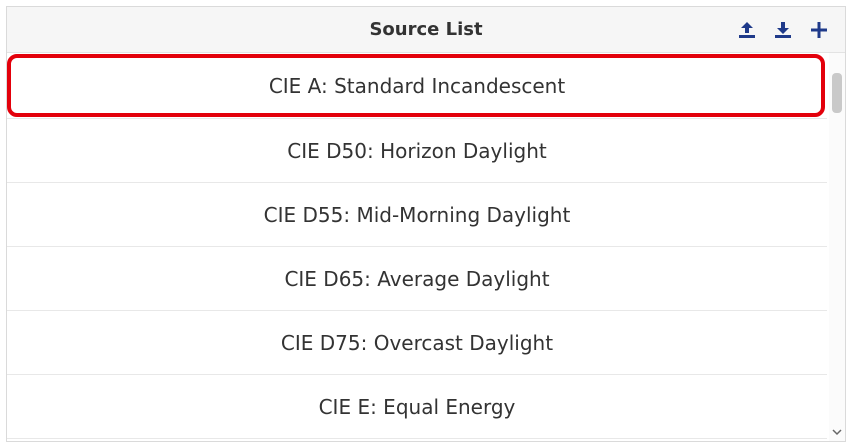 The width and height of the screenshot is (852, 448). I want to click on upload-icon, so click(747, 30).